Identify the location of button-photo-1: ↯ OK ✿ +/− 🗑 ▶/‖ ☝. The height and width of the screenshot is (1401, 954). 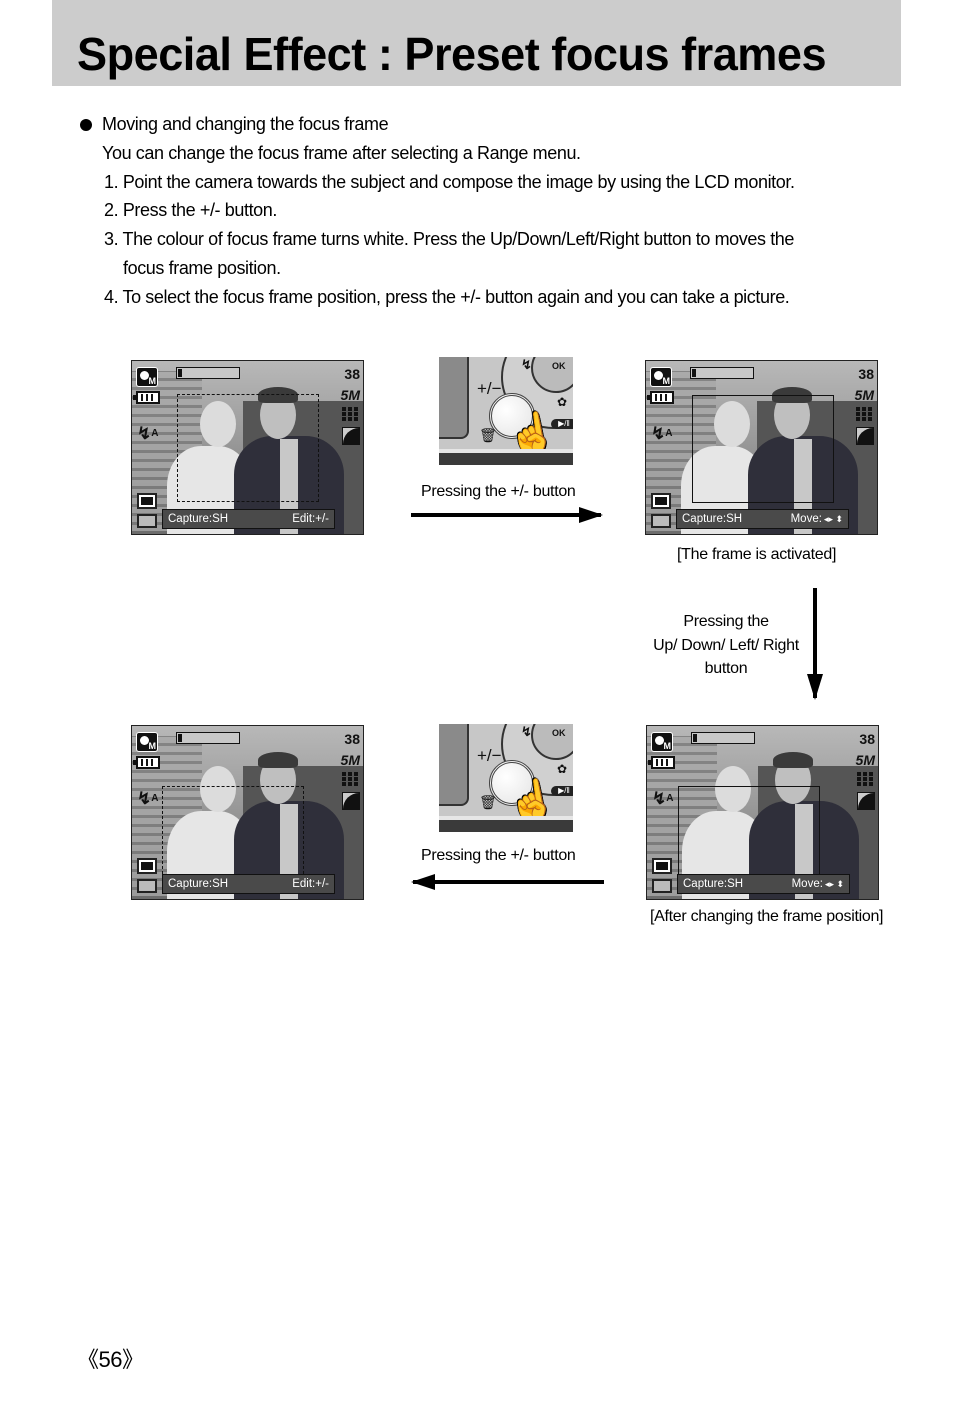
(506, 411).